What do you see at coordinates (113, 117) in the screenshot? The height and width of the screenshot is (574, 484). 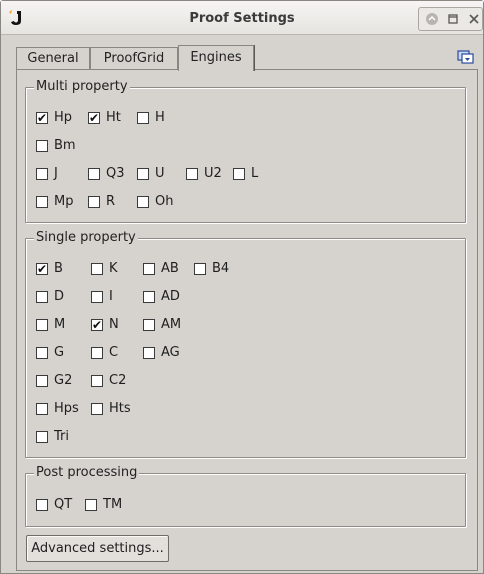 I see `checkbox-label: Ht` at bounding box center [113, 117].